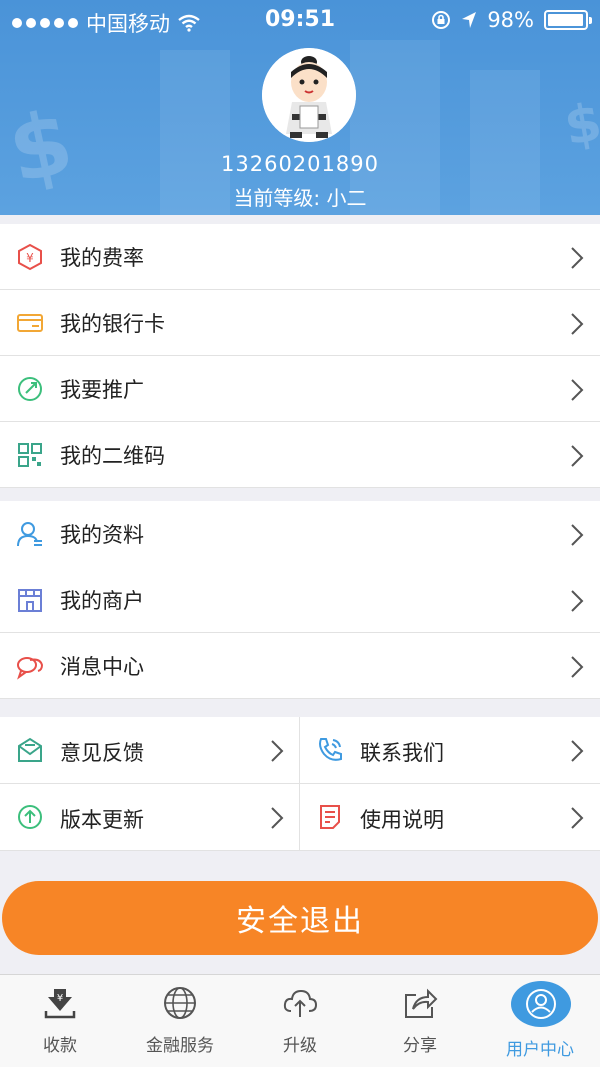  I want to click on tab-receive-payment: ¥ 收款, so click(60, 1021).